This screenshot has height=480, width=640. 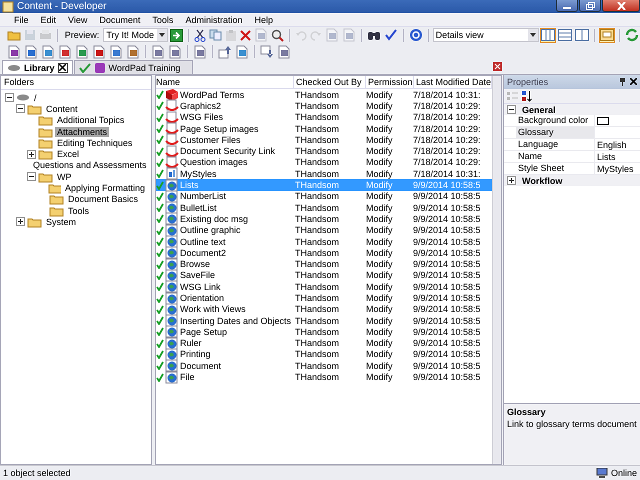 What do you see at coordinates (324, 286) in the screenshot?
I see `table-row: WSG Link THandsom Modify 9/9/2014 10:58:5` at bounding box center [324, 286].